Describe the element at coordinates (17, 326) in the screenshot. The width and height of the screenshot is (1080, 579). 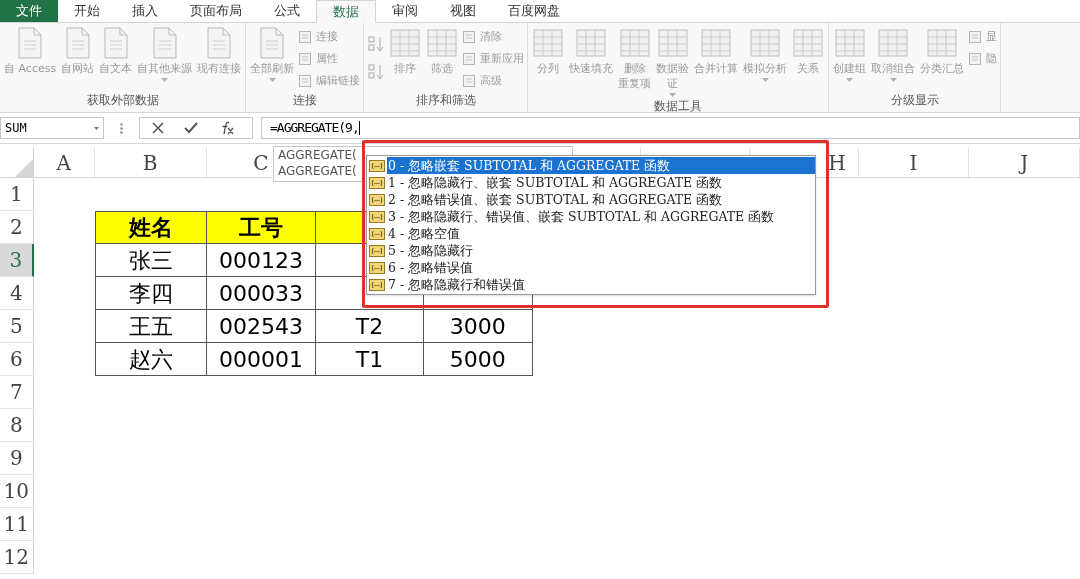
I see `row-header: 5` at that location.